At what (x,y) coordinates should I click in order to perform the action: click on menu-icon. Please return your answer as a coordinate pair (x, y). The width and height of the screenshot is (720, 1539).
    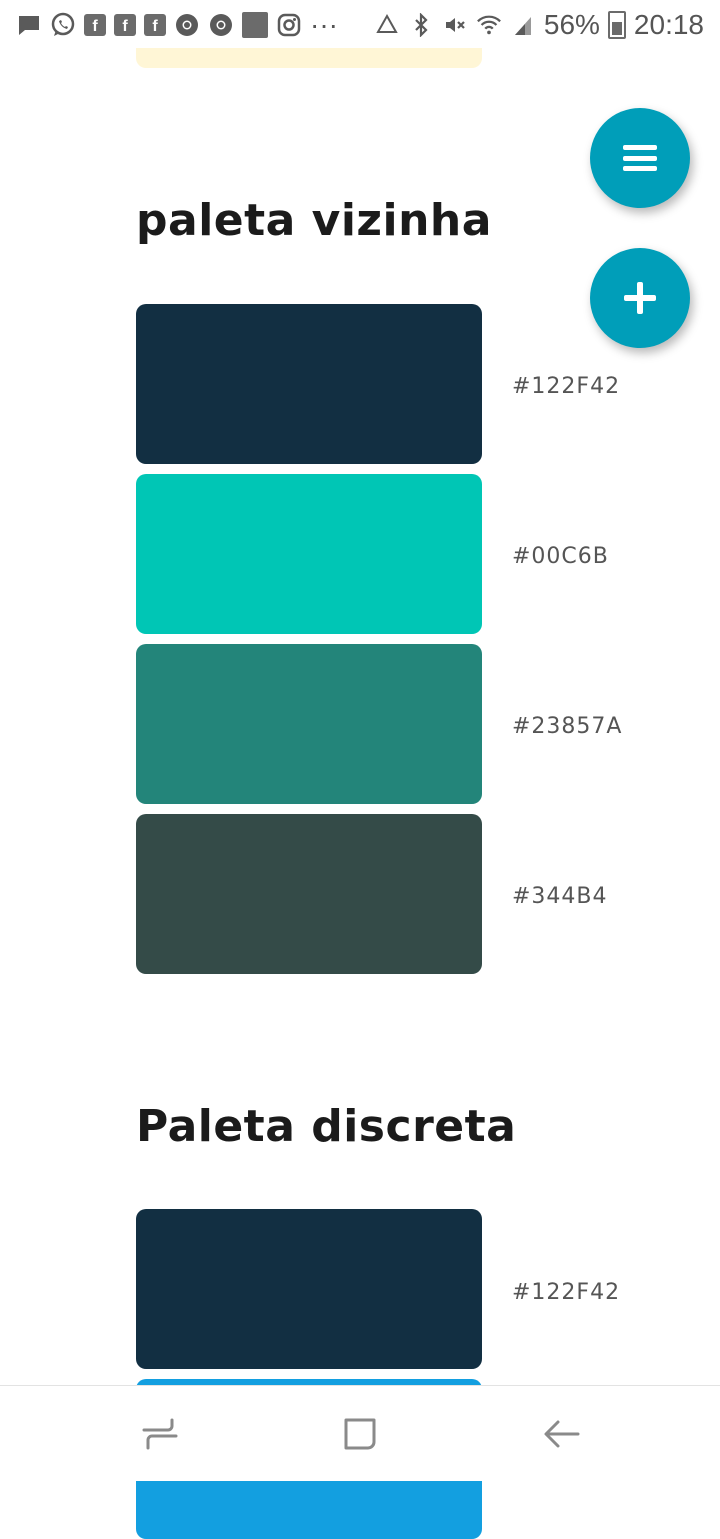
    Looking at the image, I should click on (640, 158).